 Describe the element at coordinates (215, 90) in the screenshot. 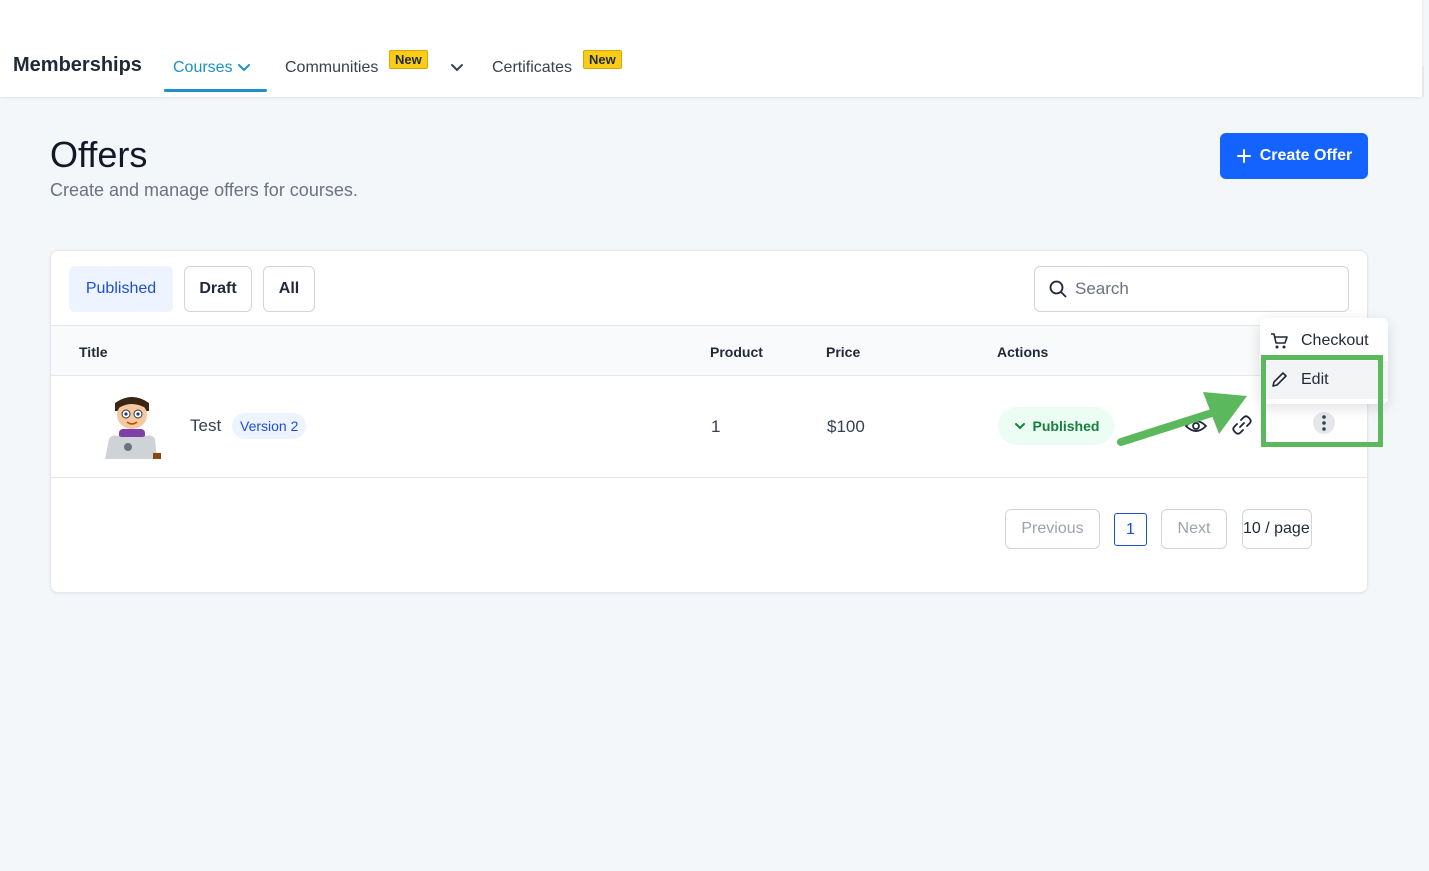

I see `nav-active-indicator` at that location.